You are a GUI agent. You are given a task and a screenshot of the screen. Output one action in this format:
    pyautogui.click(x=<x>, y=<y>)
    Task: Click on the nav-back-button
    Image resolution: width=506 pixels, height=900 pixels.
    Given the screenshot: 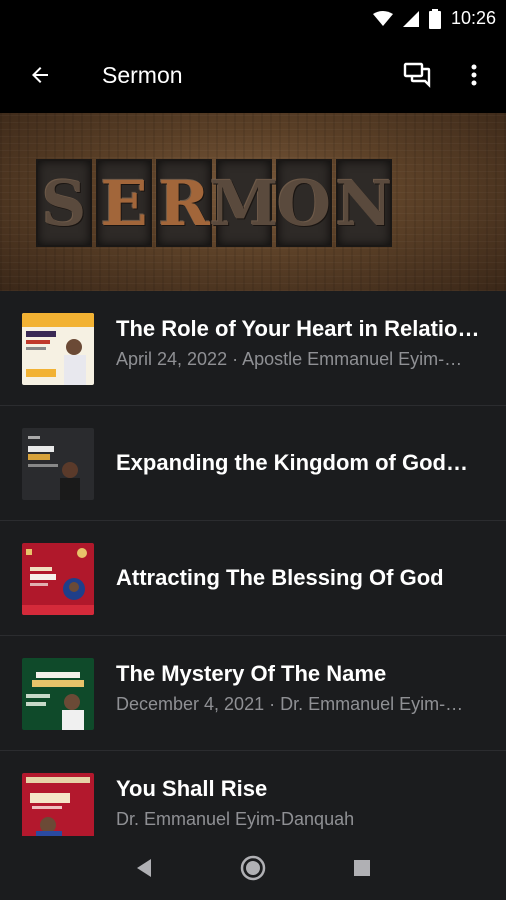 What is the action you would take?
    pyautogui.click(x=144, y=868)
    